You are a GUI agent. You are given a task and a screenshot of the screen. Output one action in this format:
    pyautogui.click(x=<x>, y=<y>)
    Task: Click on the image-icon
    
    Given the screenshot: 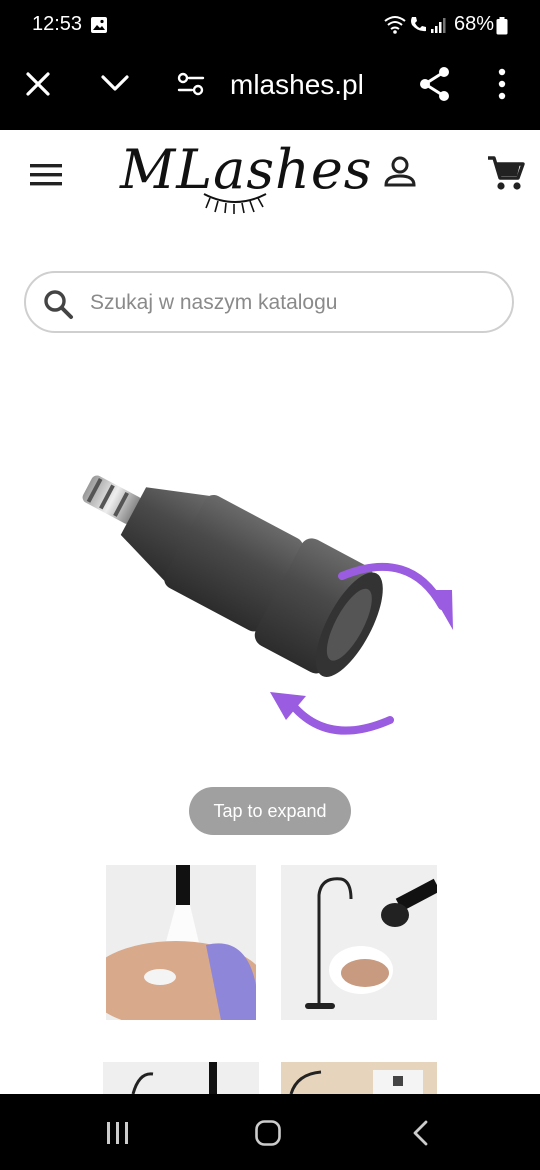 What is the action you would take?
    pyautogui.click(x=99, y=25)
    